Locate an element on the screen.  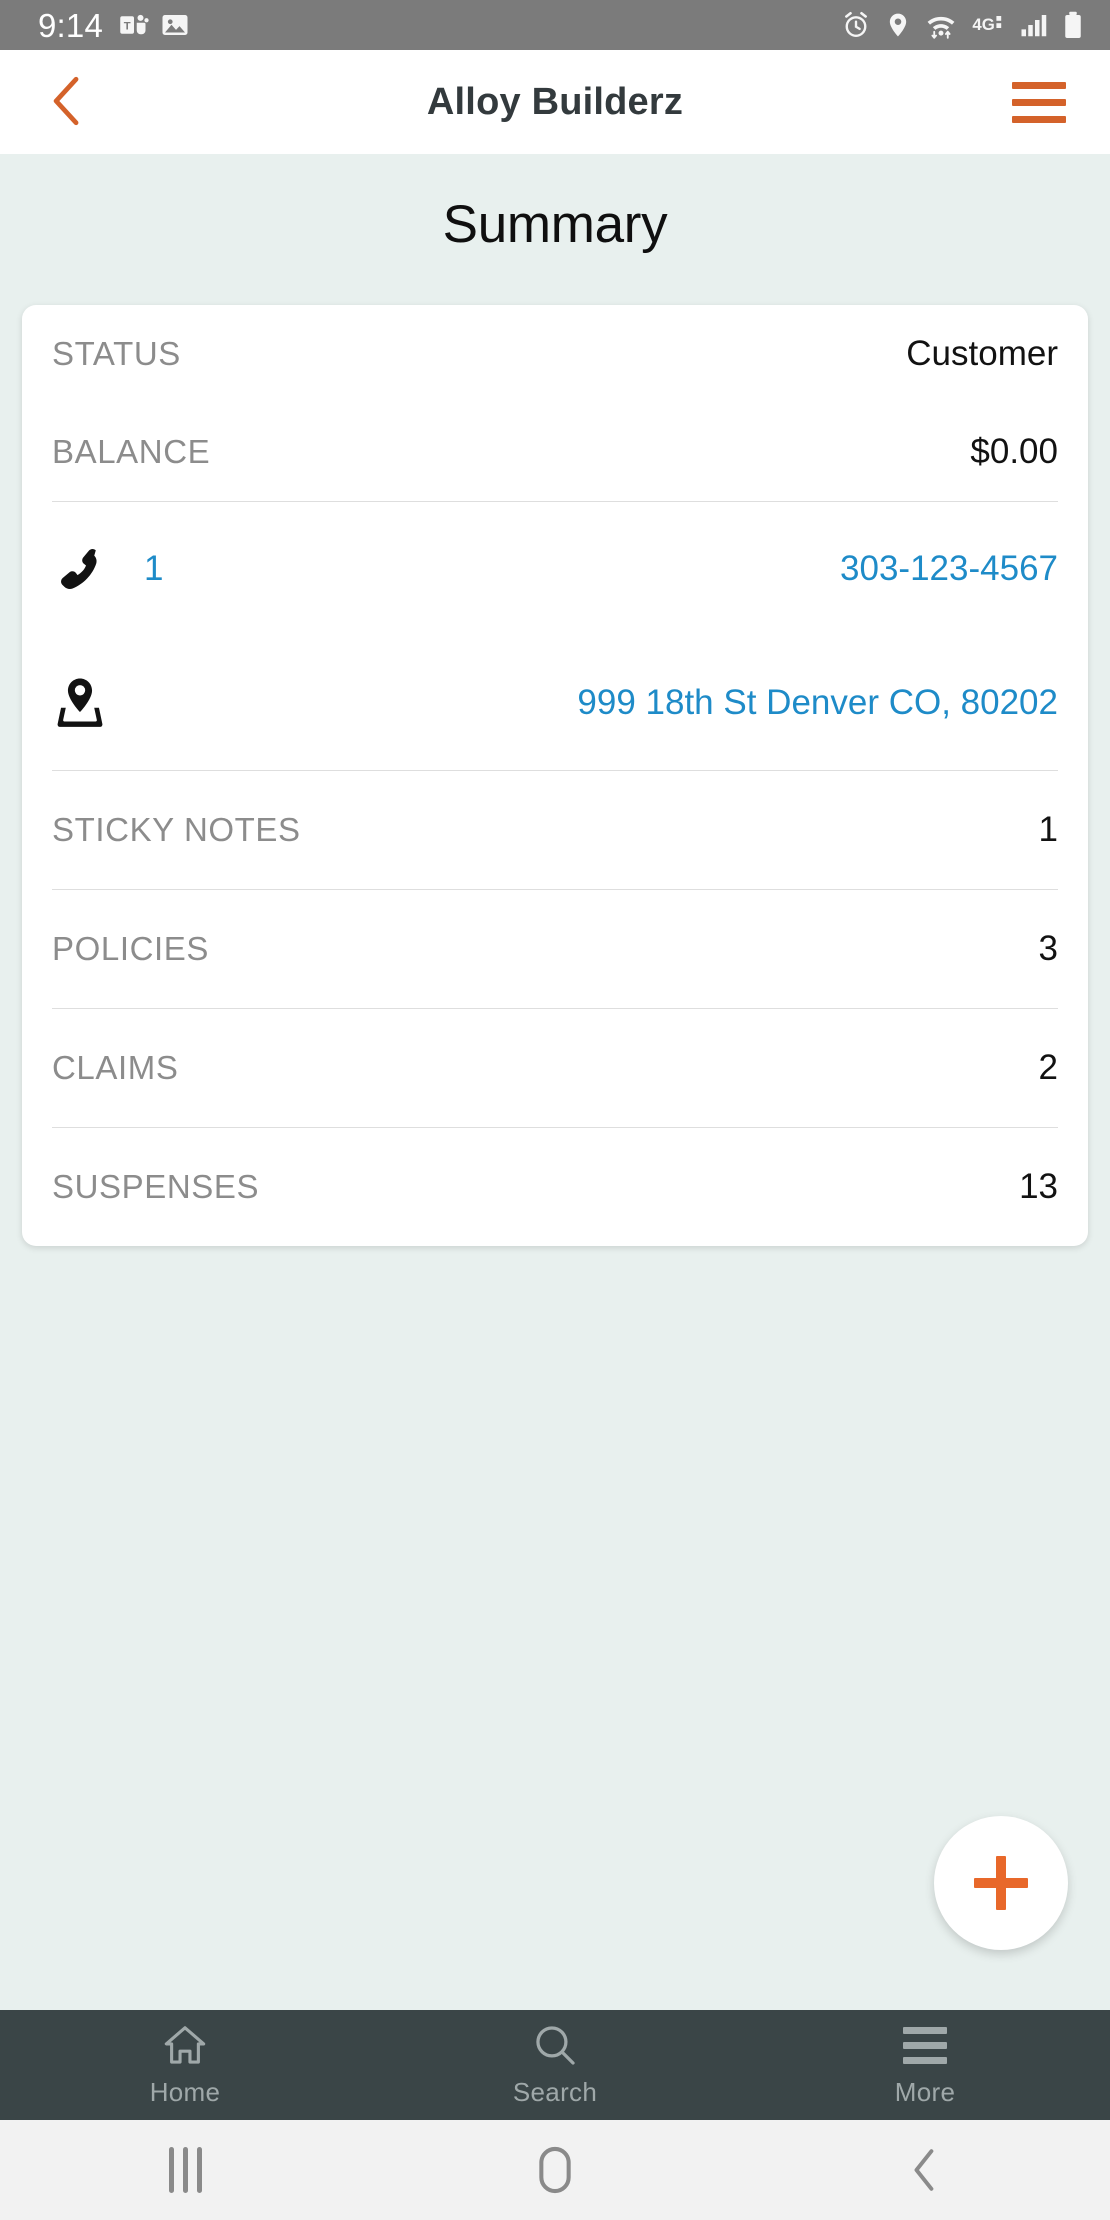
row-label: CLAIMS is located at coordinates (115, 1067).